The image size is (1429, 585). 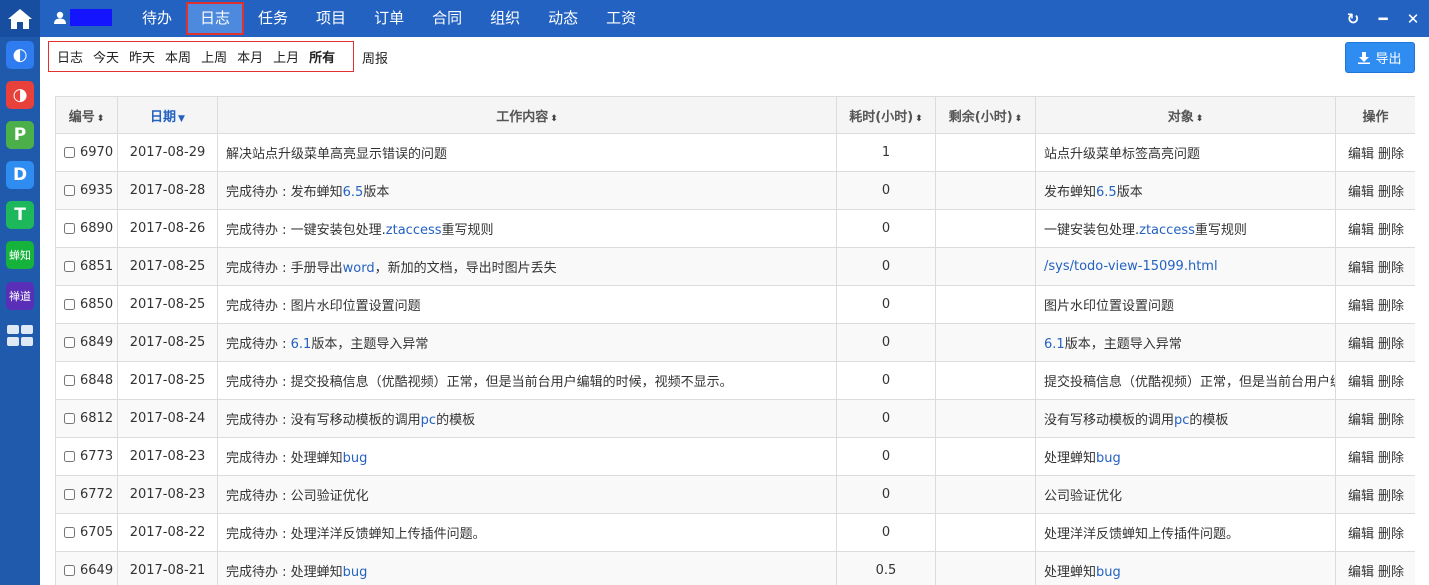 I want to click on nav-item: 任务, so click(x=273, y=18).